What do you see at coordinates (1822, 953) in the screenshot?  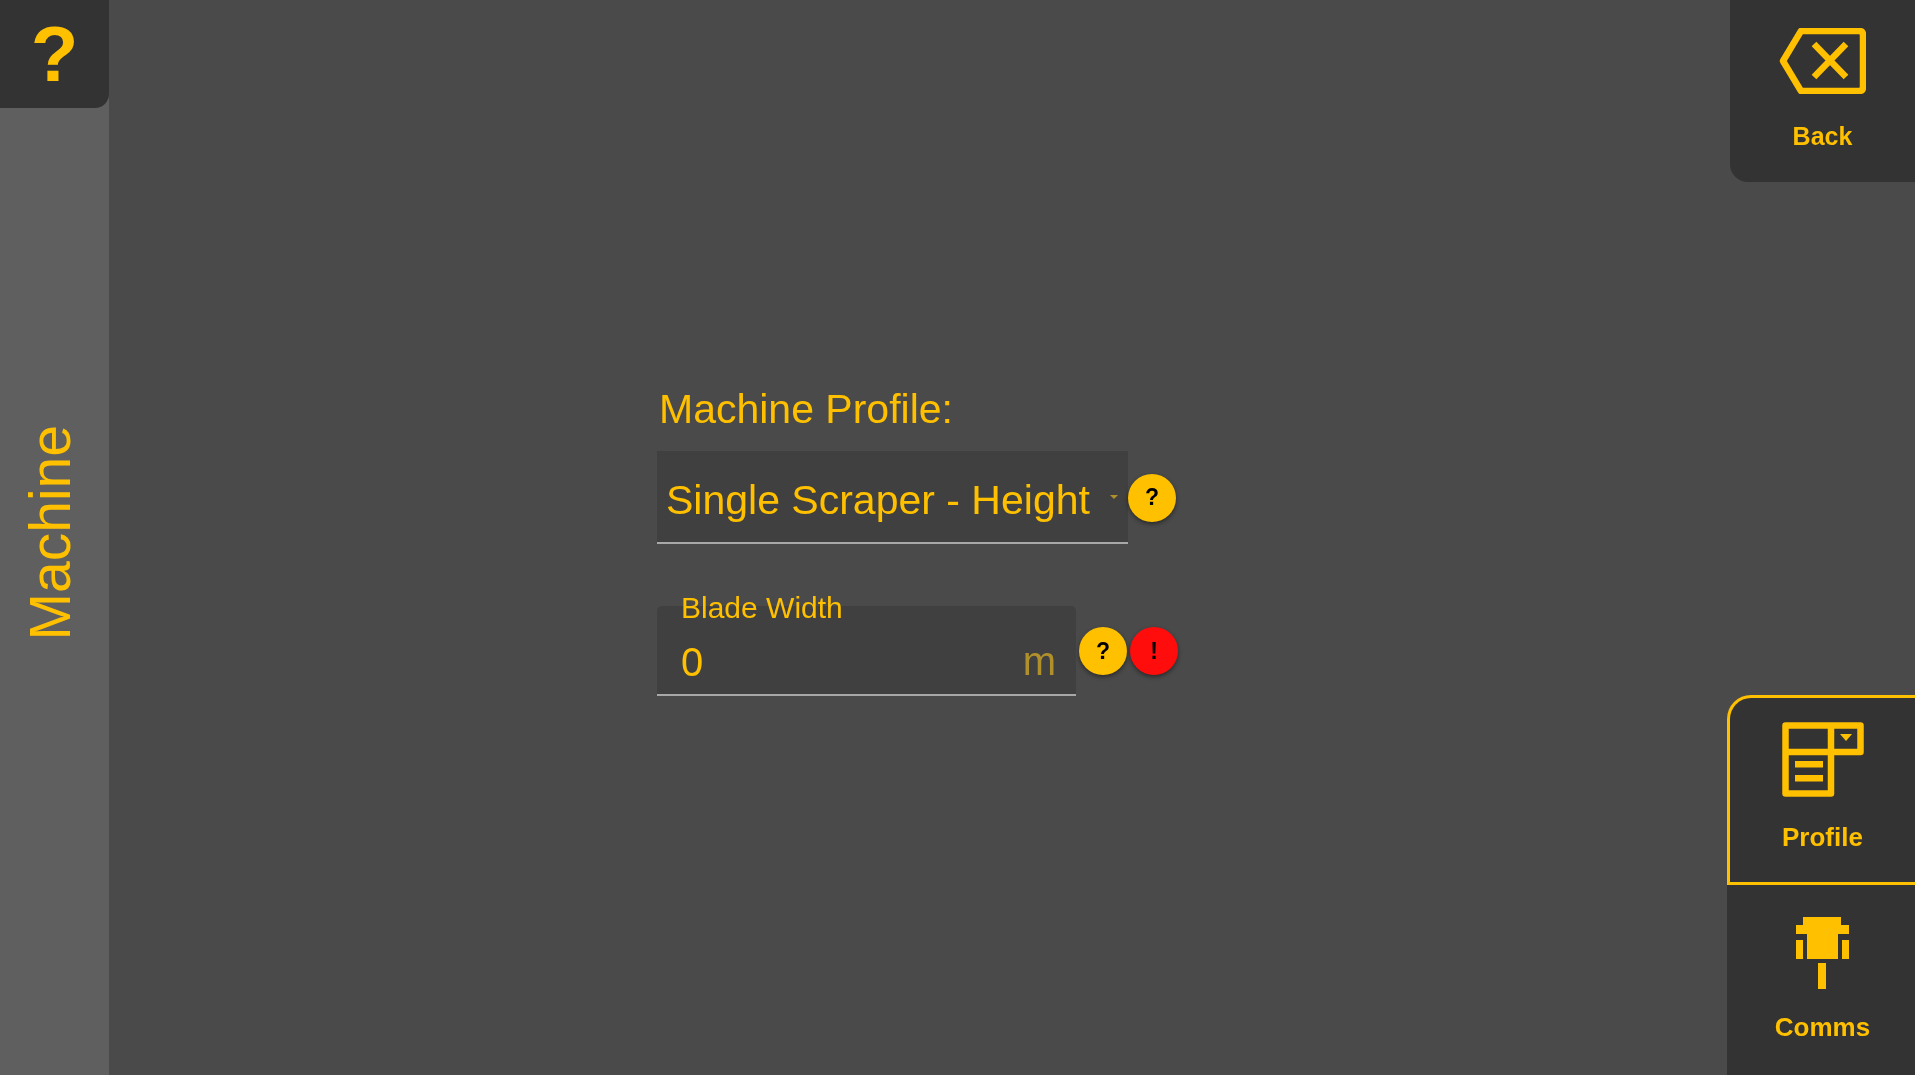 I see `connector-icon` at bounding box center [1822, 953].